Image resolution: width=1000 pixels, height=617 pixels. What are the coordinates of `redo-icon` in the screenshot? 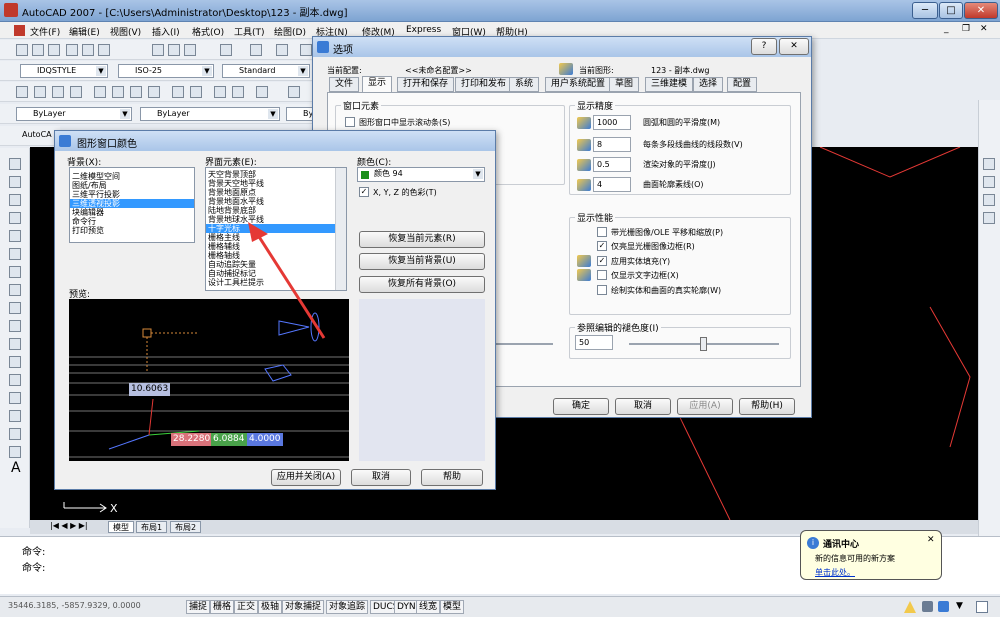 It's located at (282, 50).